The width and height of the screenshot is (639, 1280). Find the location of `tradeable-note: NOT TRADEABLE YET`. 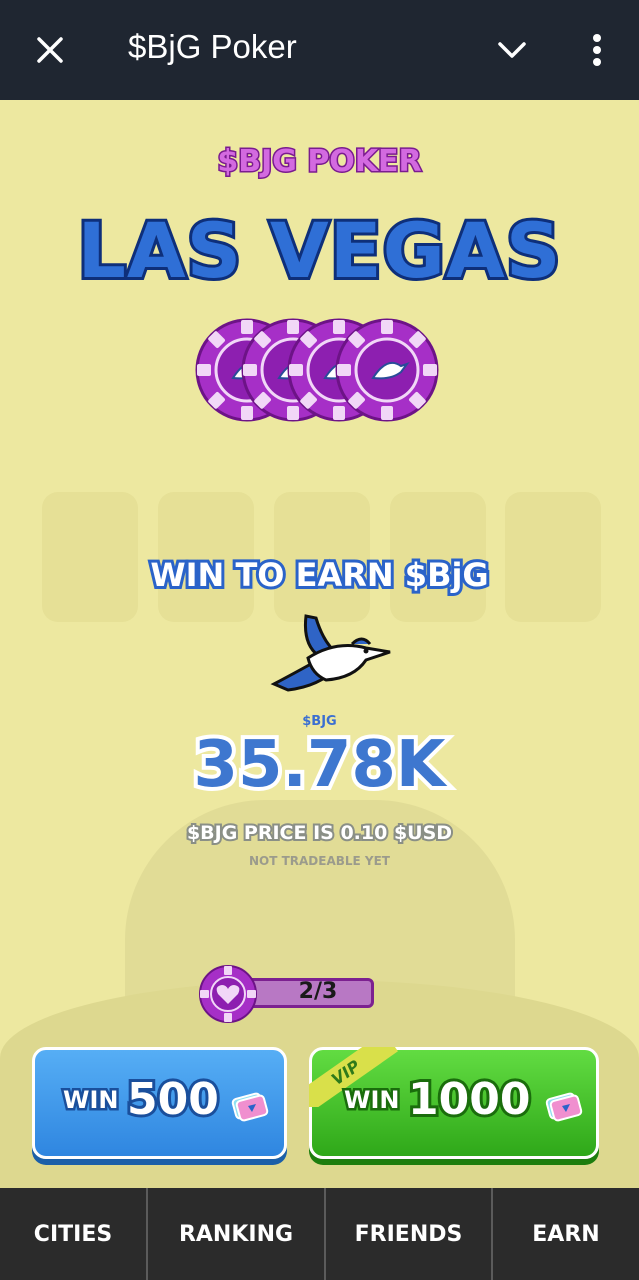

tradeable-note: NOT TRADEABLE YET is located at coordinates (319, 861).